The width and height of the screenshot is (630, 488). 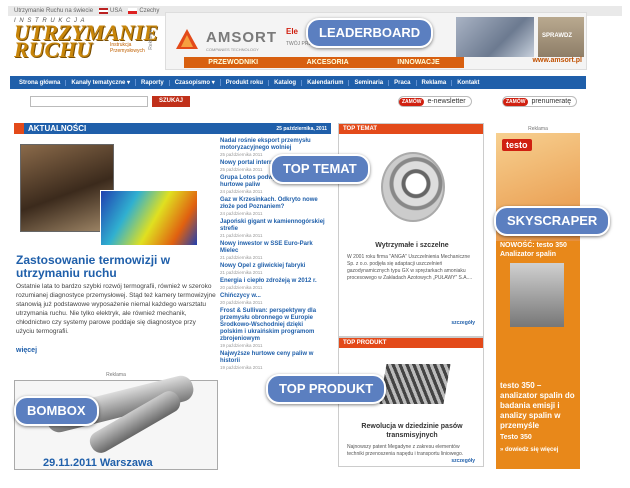 I want to click on ad-url: www.amsort.pl, so click(x=557, y=60).